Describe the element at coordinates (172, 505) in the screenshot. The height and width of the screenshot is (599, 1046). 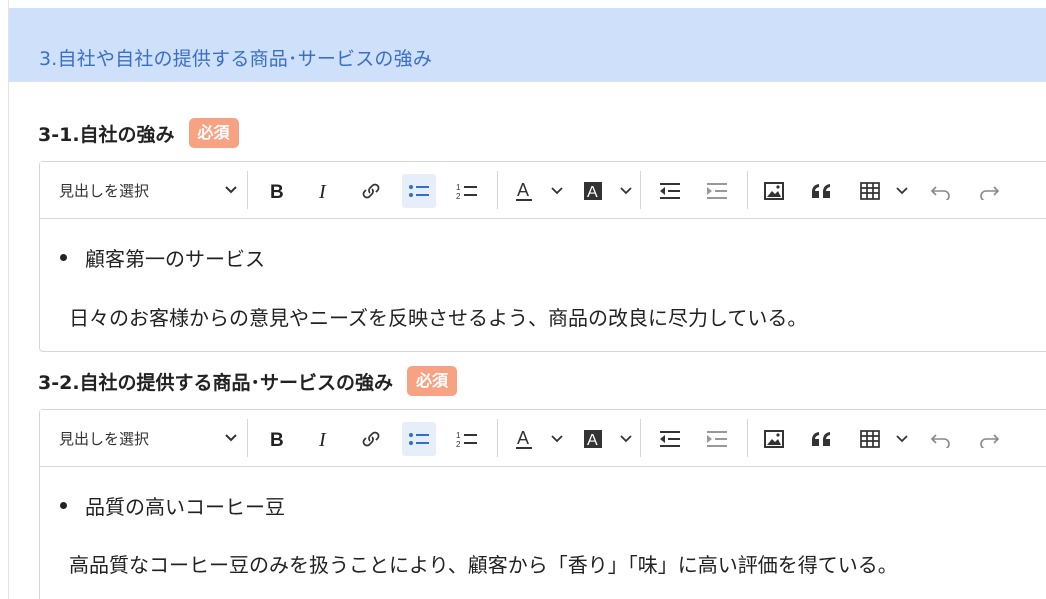
I see `list-item: 品質の高いコーヒー豆` at that location.